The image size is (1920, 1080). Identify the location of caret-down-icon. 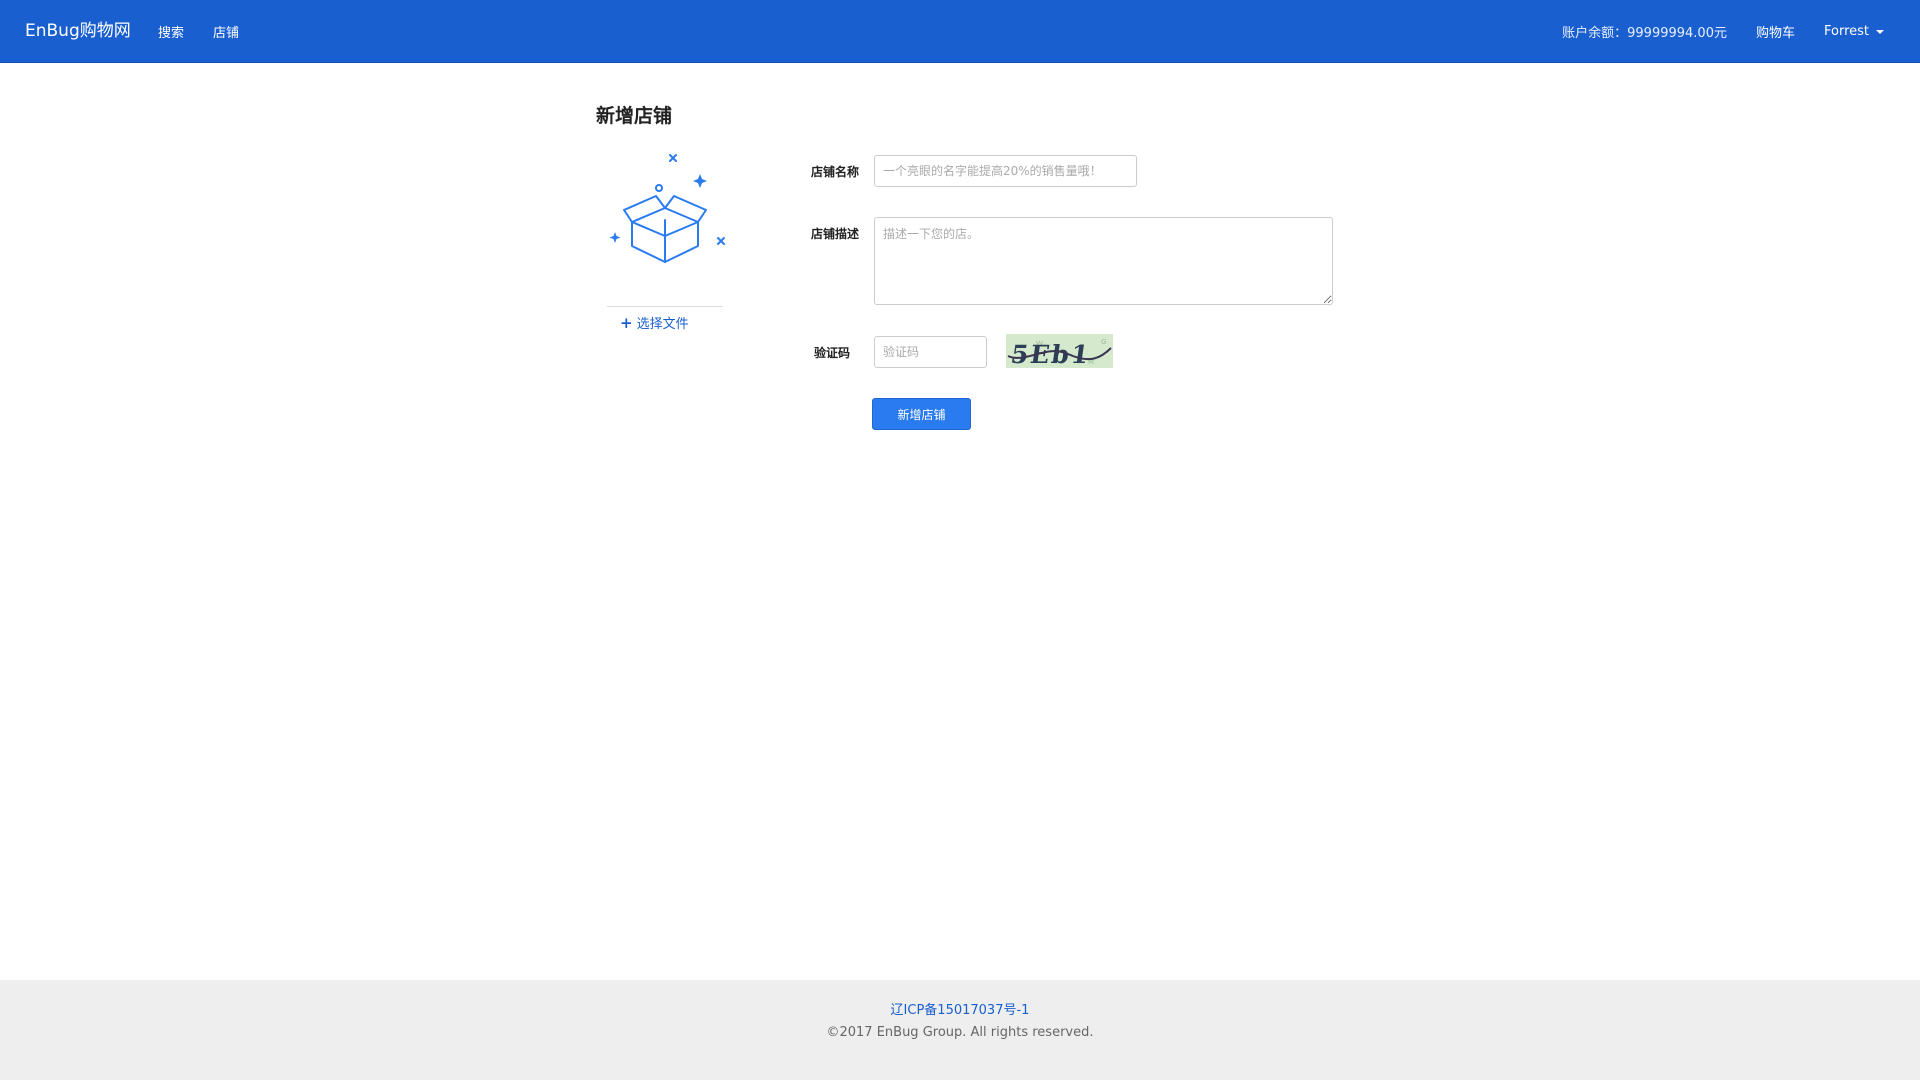
(1880, 31).